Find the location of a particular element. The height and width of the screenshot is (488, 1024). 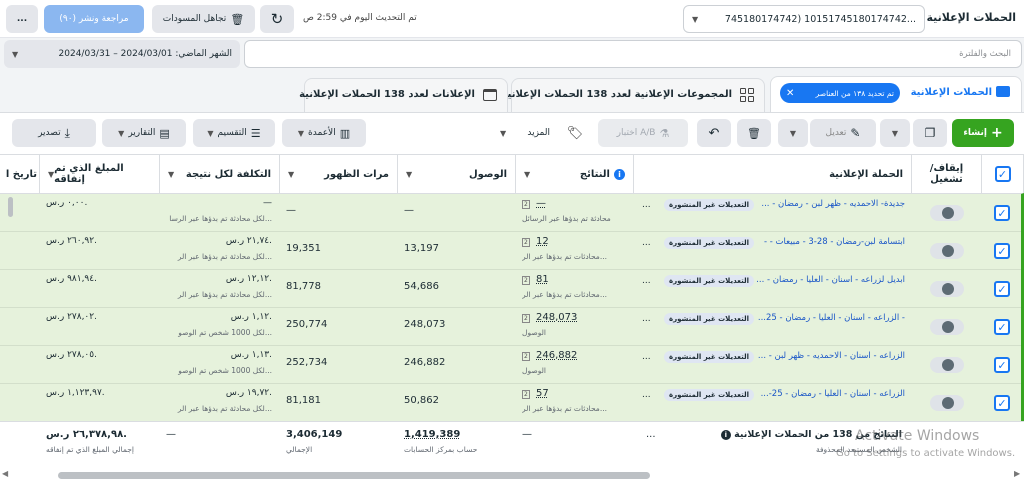

reach-value: 54,686 is located at coordinates (421, 286).